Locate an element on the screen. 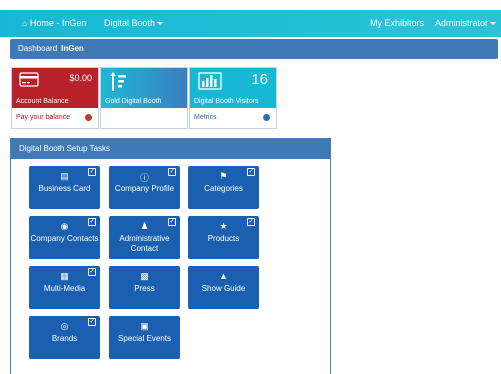  task-categories: ⚑ ✓ Categories is located at coordinates (223, 187).